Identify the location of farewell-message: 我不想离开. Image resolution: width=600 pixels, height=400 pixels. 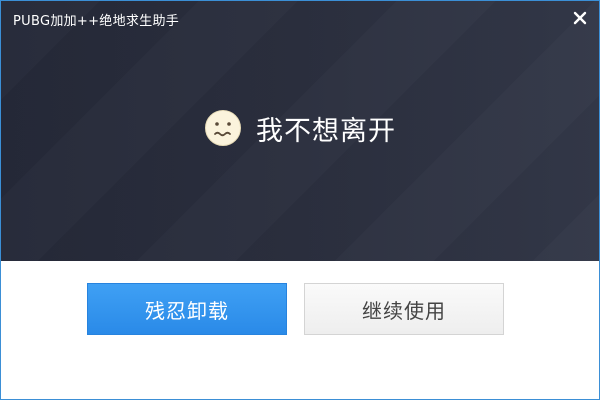
(300, 128).